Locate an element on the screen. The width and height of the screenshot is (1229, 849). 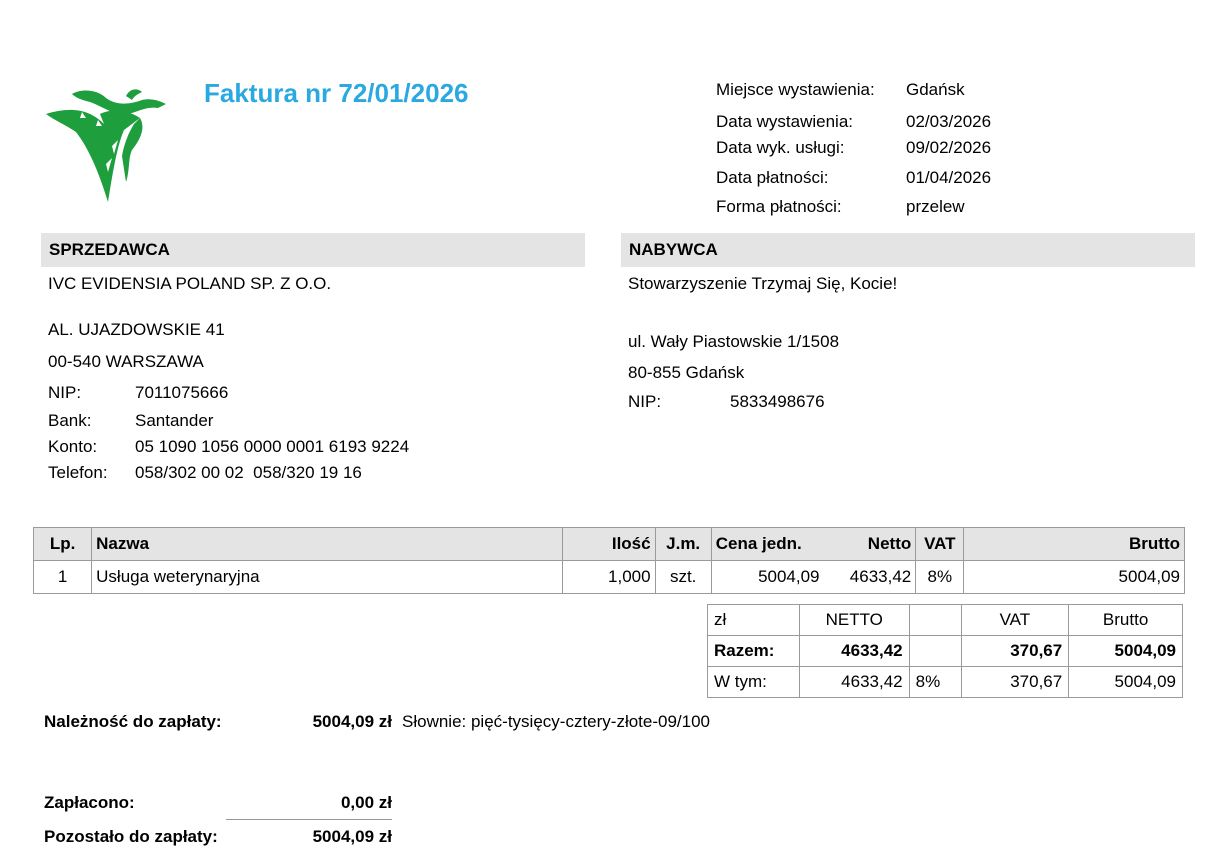
seller-account-label: Konto: is located at coordinates (73, 446).